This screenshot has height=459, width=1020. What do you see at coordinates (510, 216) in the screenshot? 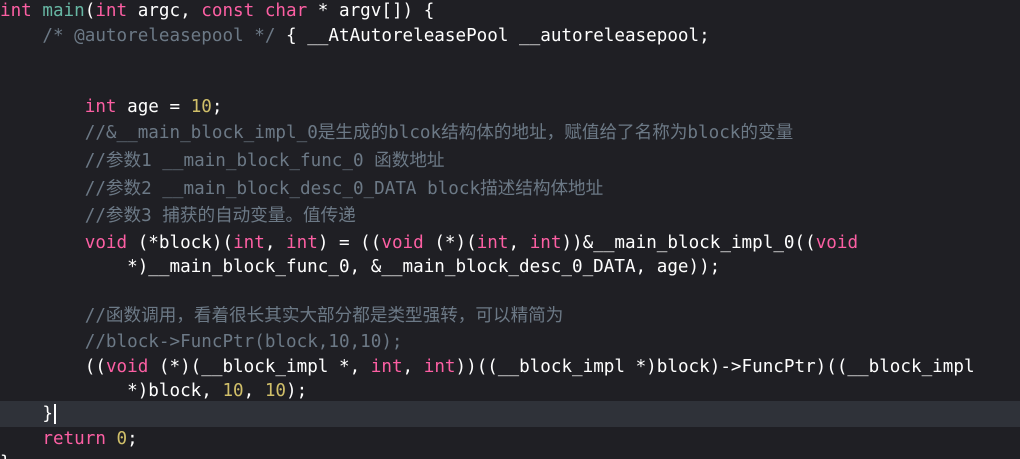
I see `code-line-9: //参数3 捕获的自动变量。值传递` at bounding box center [510, 216].